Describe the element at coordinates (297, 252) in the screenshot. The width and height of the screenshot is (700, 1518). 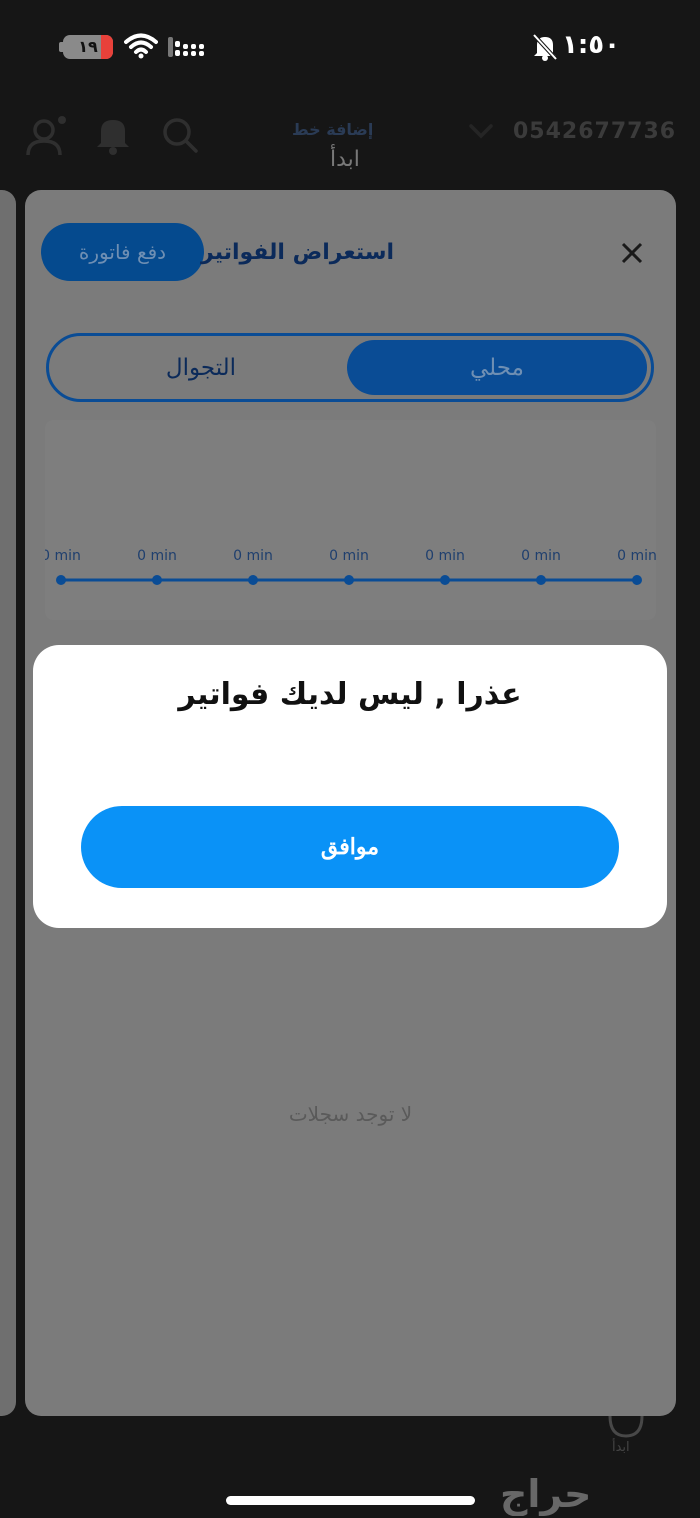
I see `sheet-title: استعراض الفواتير` at that location.